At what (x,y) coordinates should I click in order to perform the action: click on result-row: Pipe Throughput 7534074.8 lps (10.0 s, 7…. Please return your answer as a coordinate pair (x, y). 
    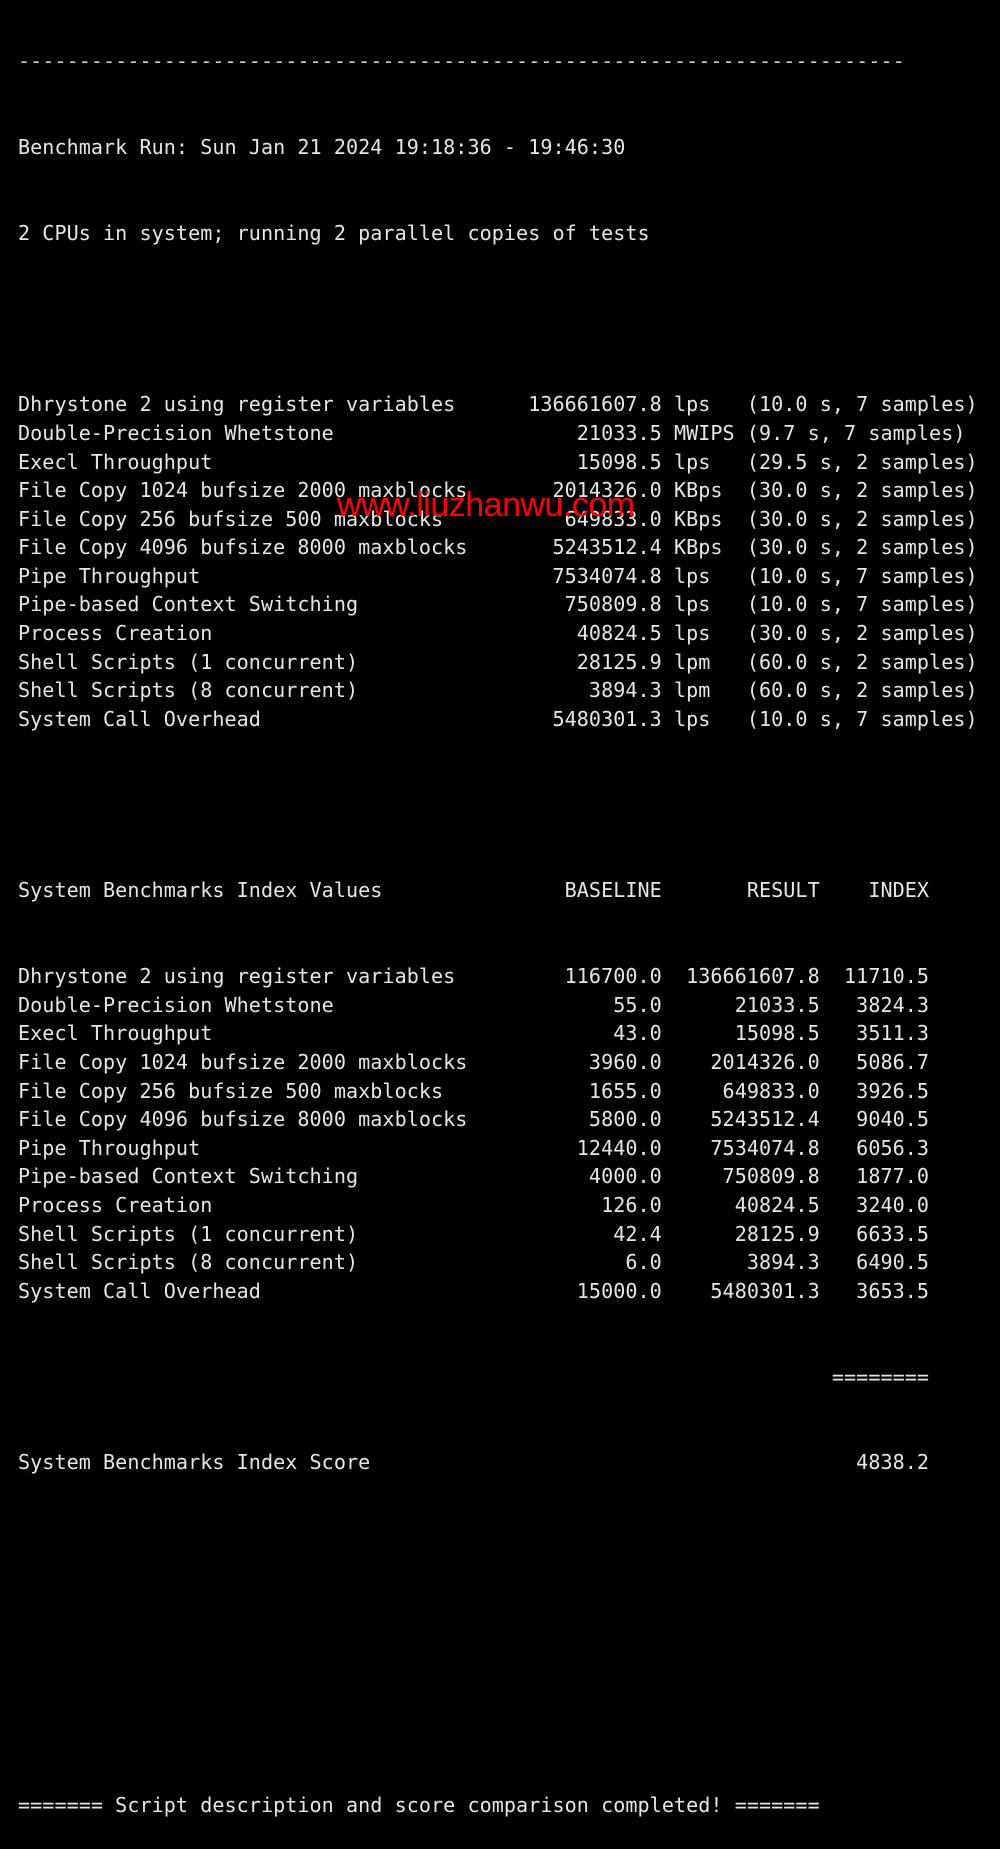
    Looking at the image, I should click on (498, 575).